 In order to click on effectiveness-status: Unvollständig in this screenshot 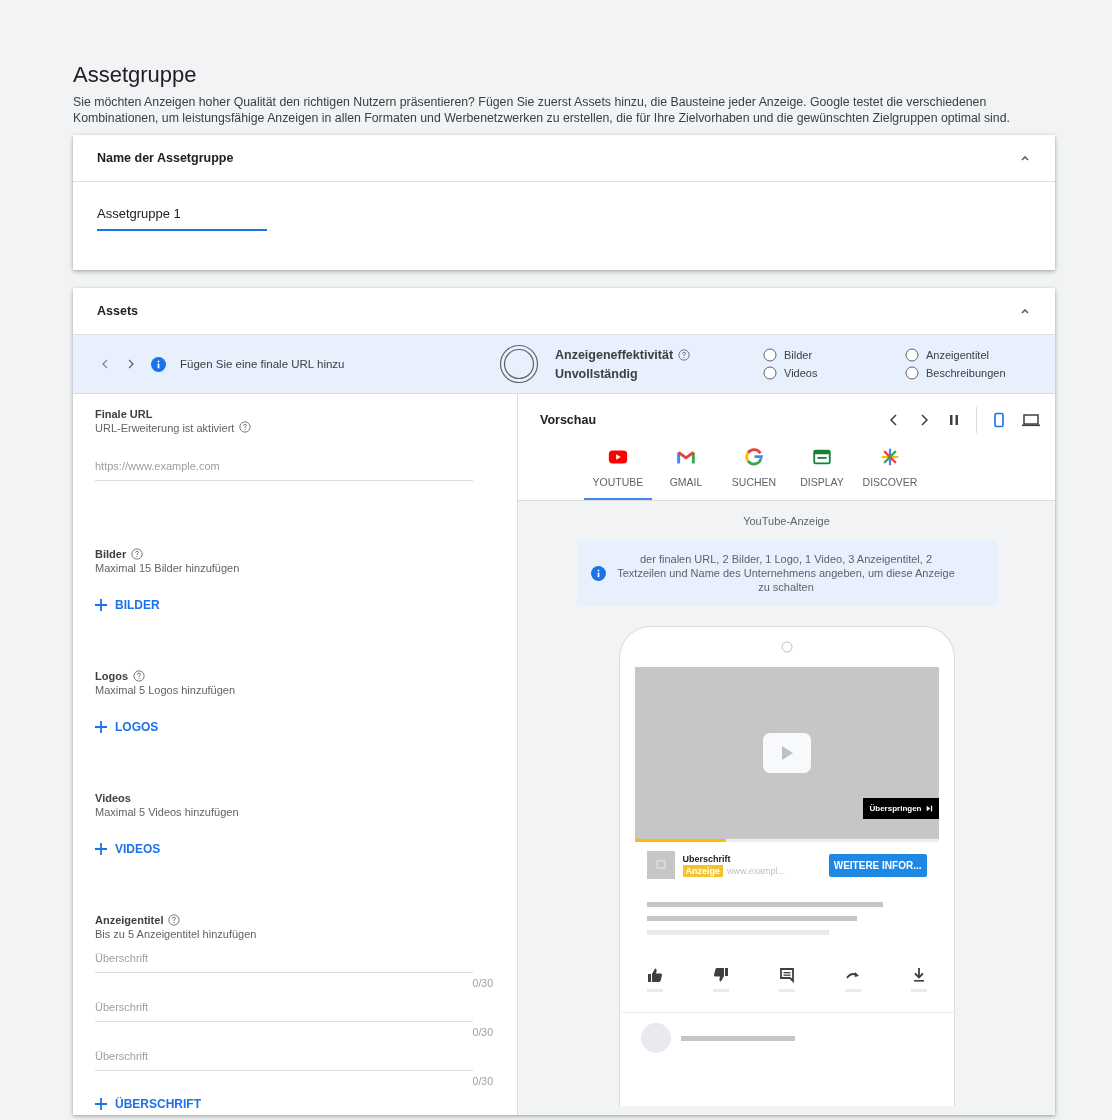, I will do `click(597, 373)`.